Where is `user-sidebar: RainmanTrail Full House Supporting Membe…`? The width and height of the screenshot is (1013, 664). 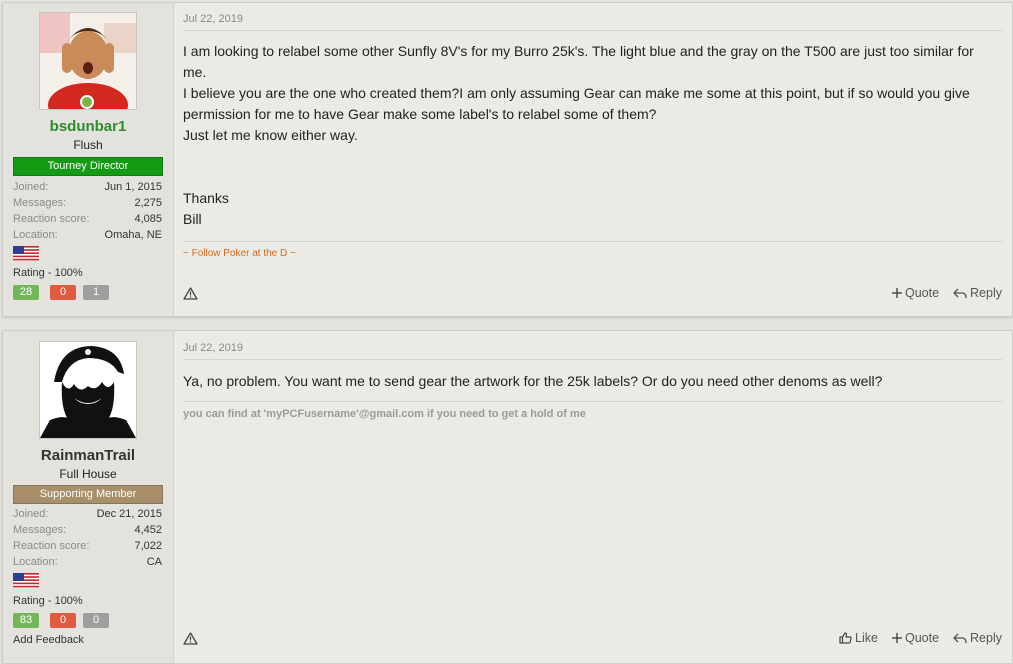 user-sidebar: RainmanTrail Full House Supporting Membe… is located at coordinates (88, 497).